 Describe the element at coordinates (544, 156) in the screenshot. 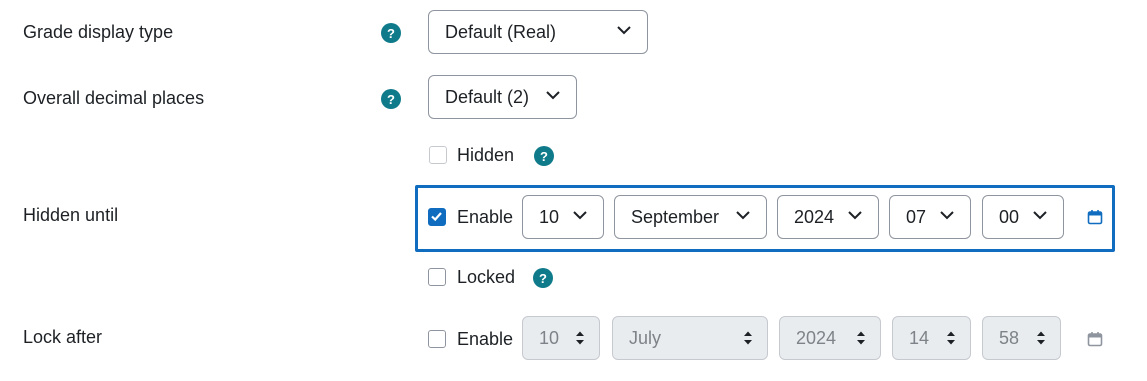

I see `hidden-help-icon: ?` at that location.